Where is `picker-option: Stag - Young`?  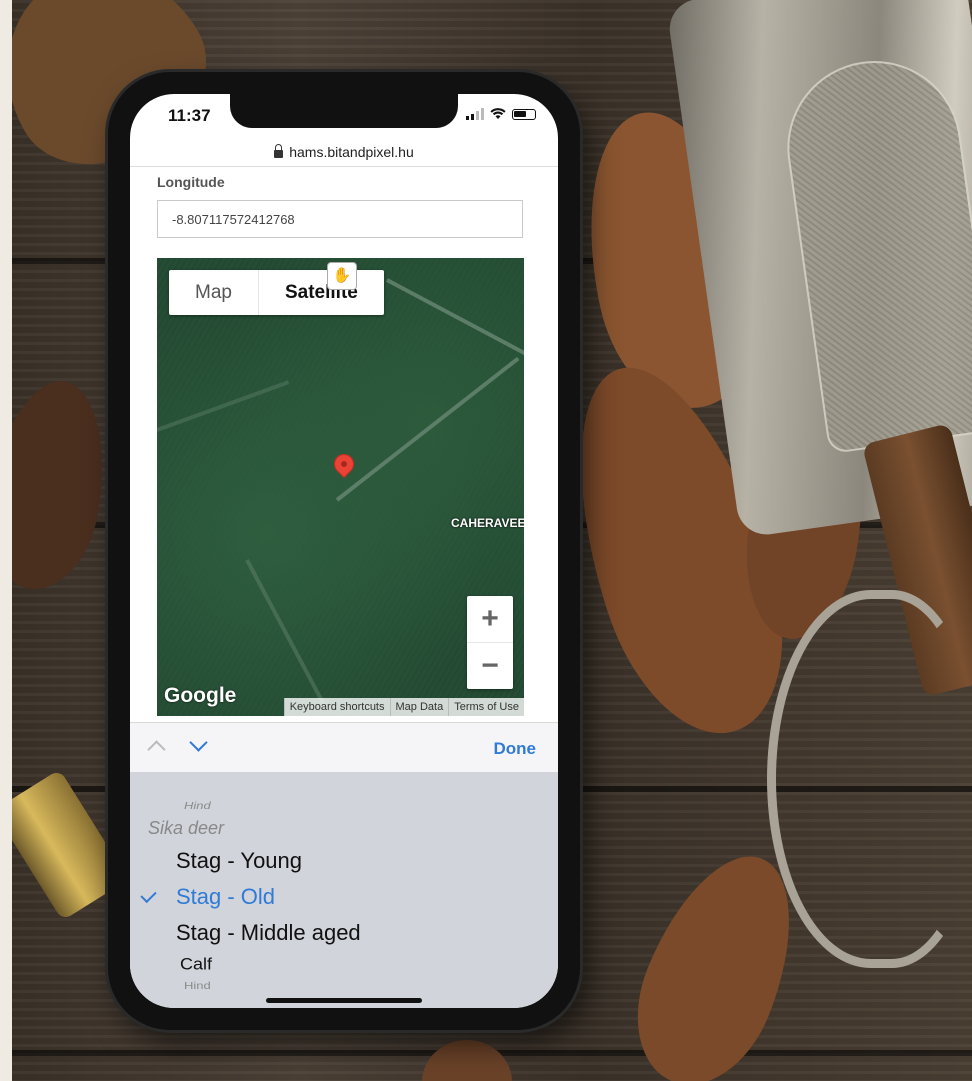
picker-option: Stag - Young is located at coordinates (239, 861).